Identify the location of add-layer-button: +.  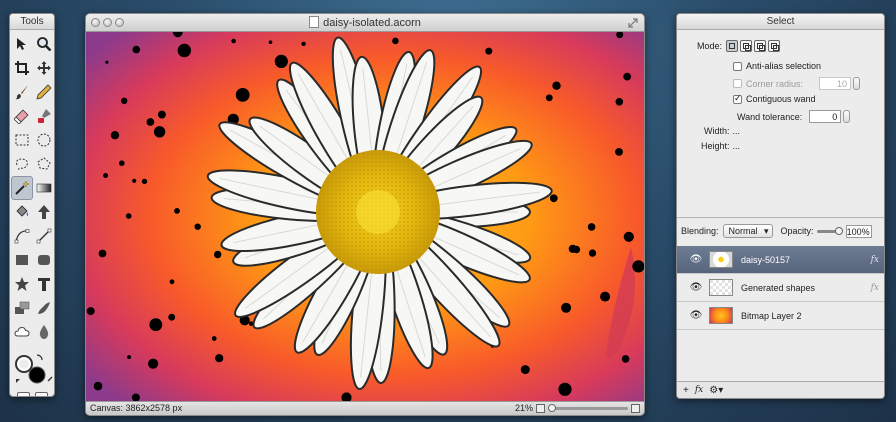
(686, 390).